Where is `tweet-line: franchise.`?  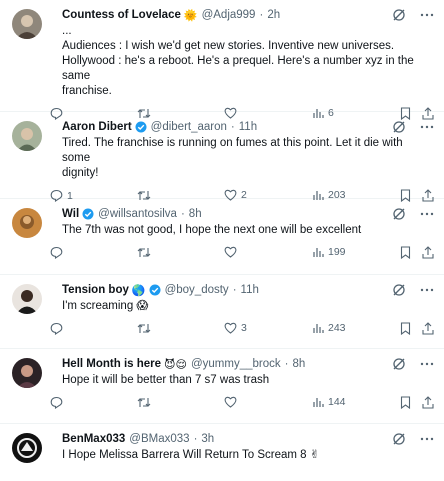 tweet-line: franchise. is located at coordinates (87, 91).